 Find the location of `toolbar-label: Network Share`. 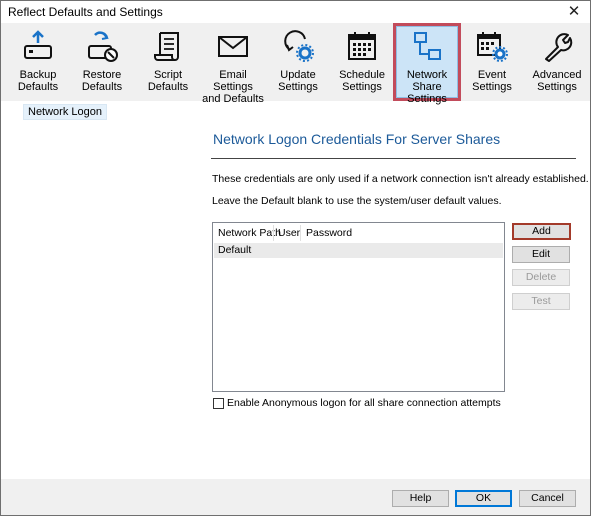

toolbar-label: Network Share is located at coordinates (427, 81).